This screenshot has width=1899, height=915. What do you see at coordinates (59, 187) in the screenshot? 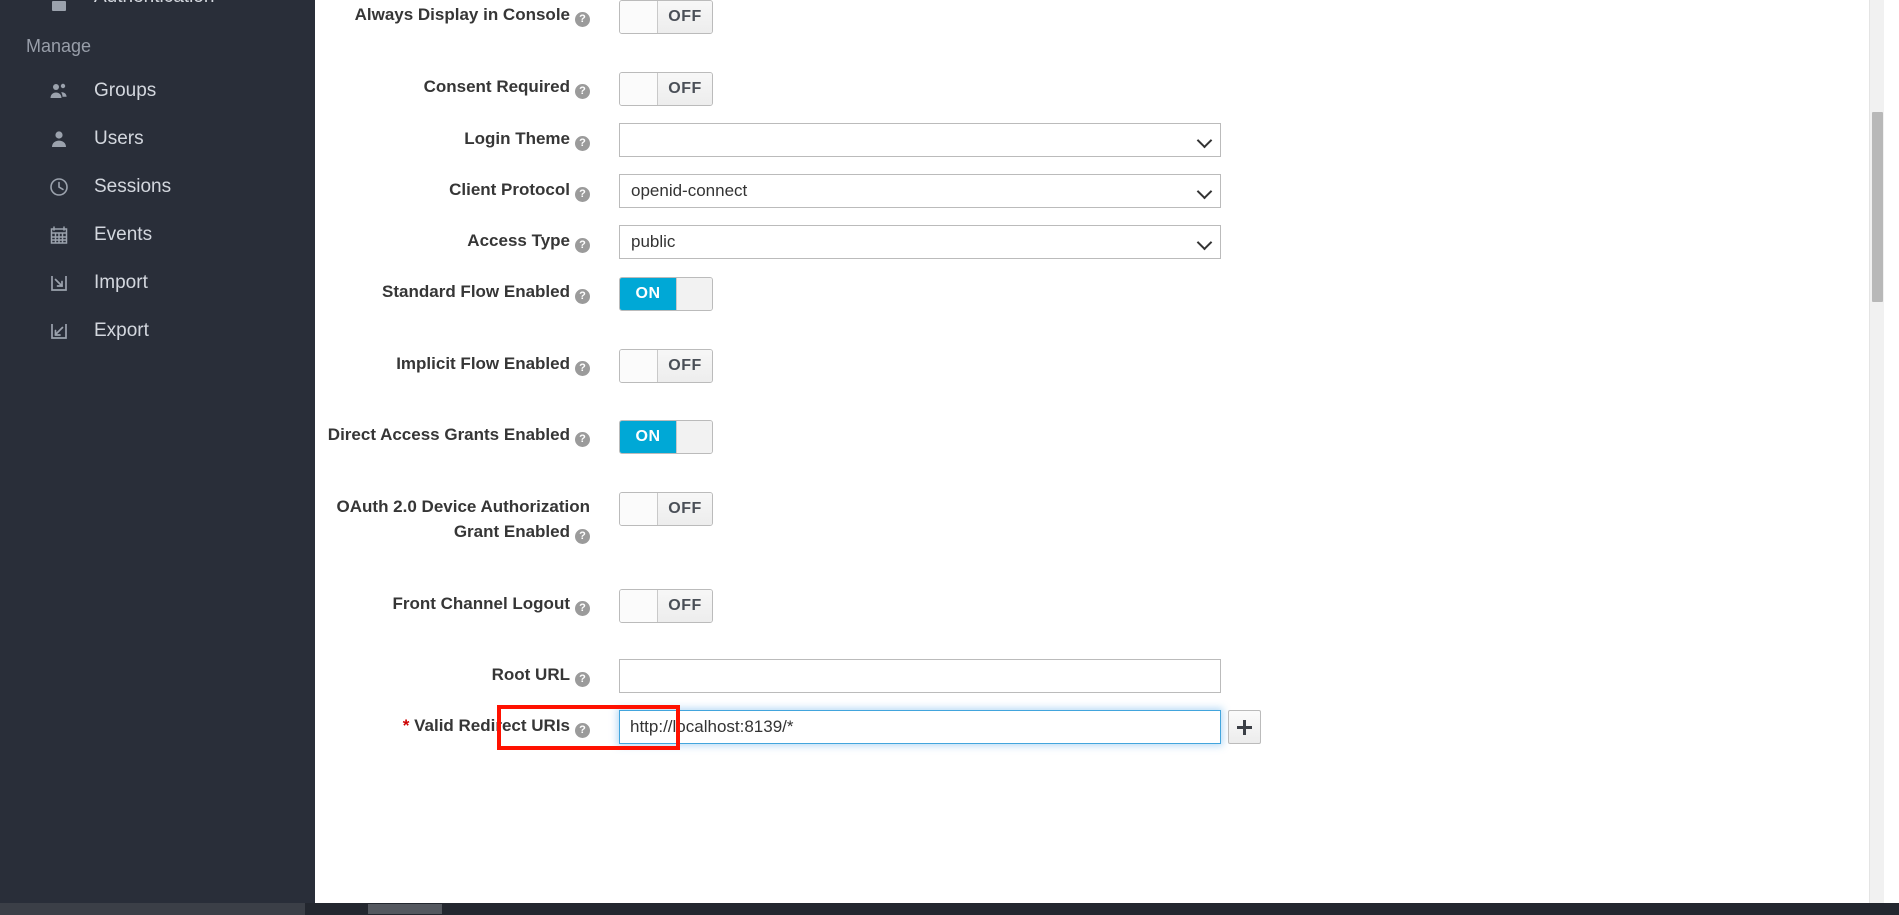
I see `clock-icon` at bounding box center [59, 187].